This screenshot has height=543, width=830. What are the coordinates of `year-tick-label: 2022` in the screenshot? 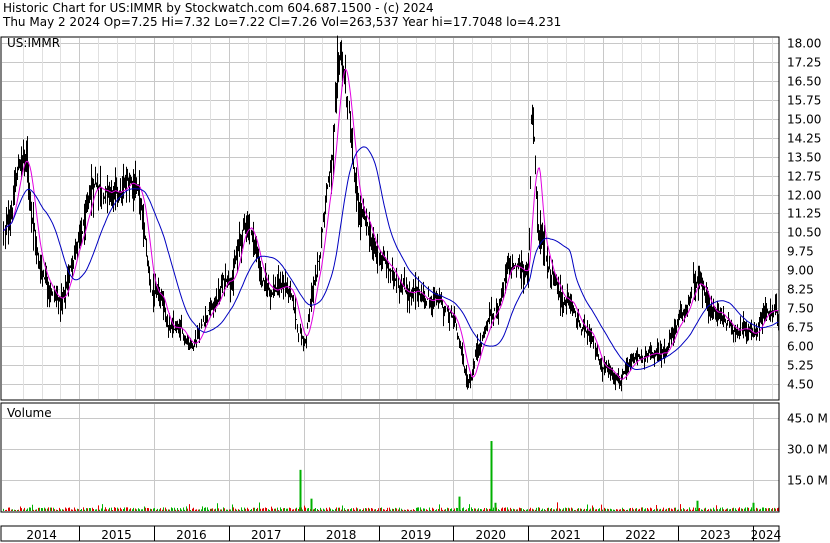 It's located at (640, 535).